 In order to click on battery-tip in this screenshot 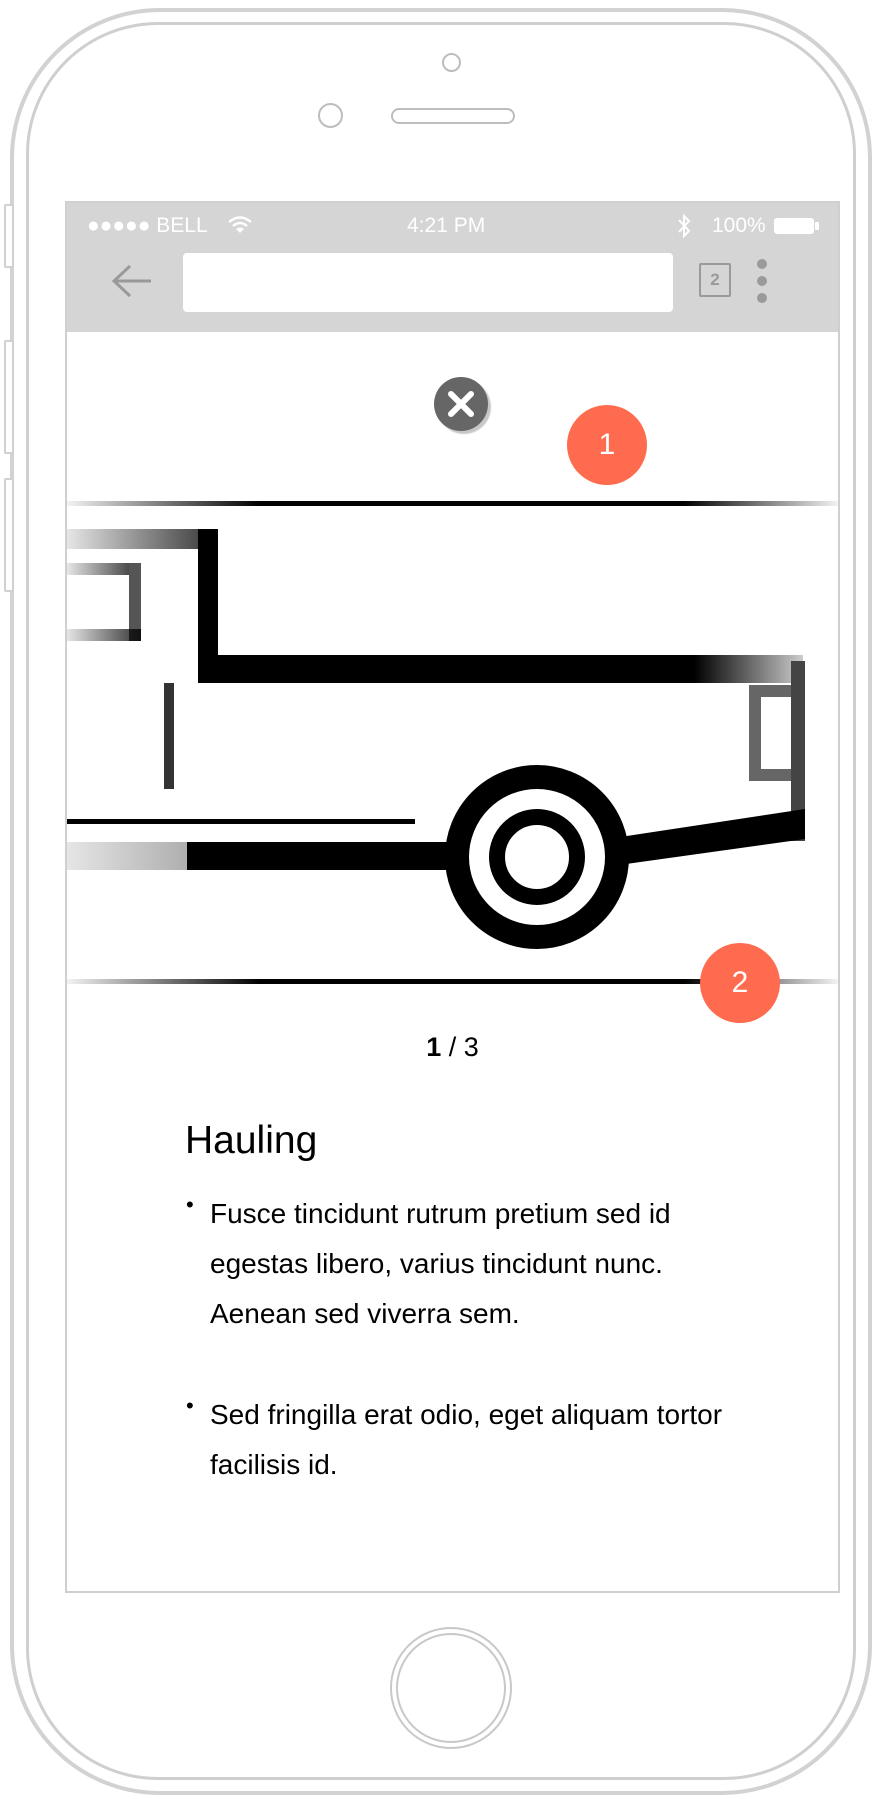, I will do `click(817, 226)`.